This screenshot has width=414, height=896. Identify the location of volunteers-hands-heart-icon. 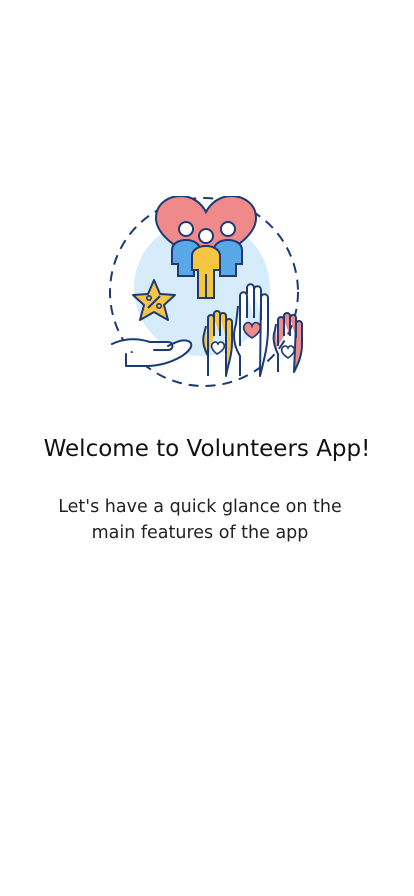
(206, 291).